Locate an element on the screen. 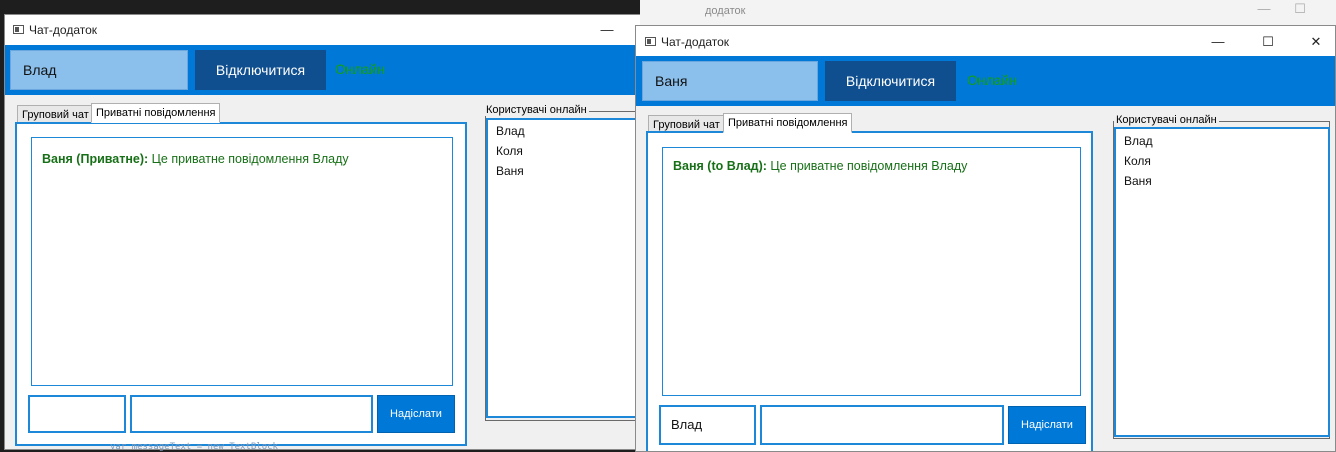  background-code-line: var messageText = new TextBlock is located at coordinates (194, 447).